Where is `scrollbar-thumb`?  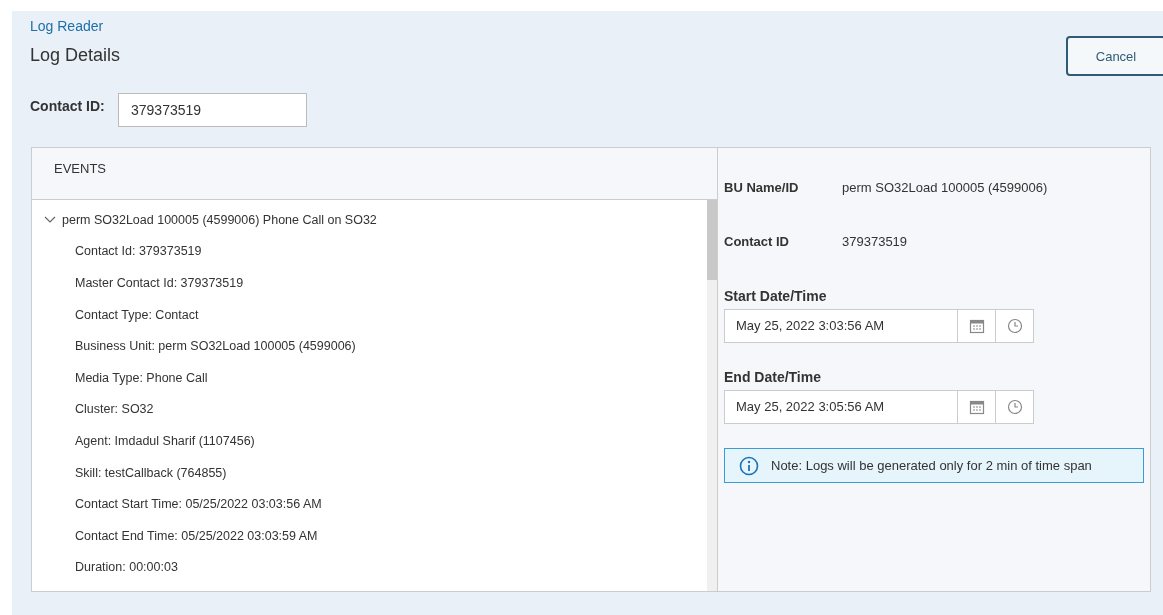 scrollbar-thumb is located at coordinates (712, 240).